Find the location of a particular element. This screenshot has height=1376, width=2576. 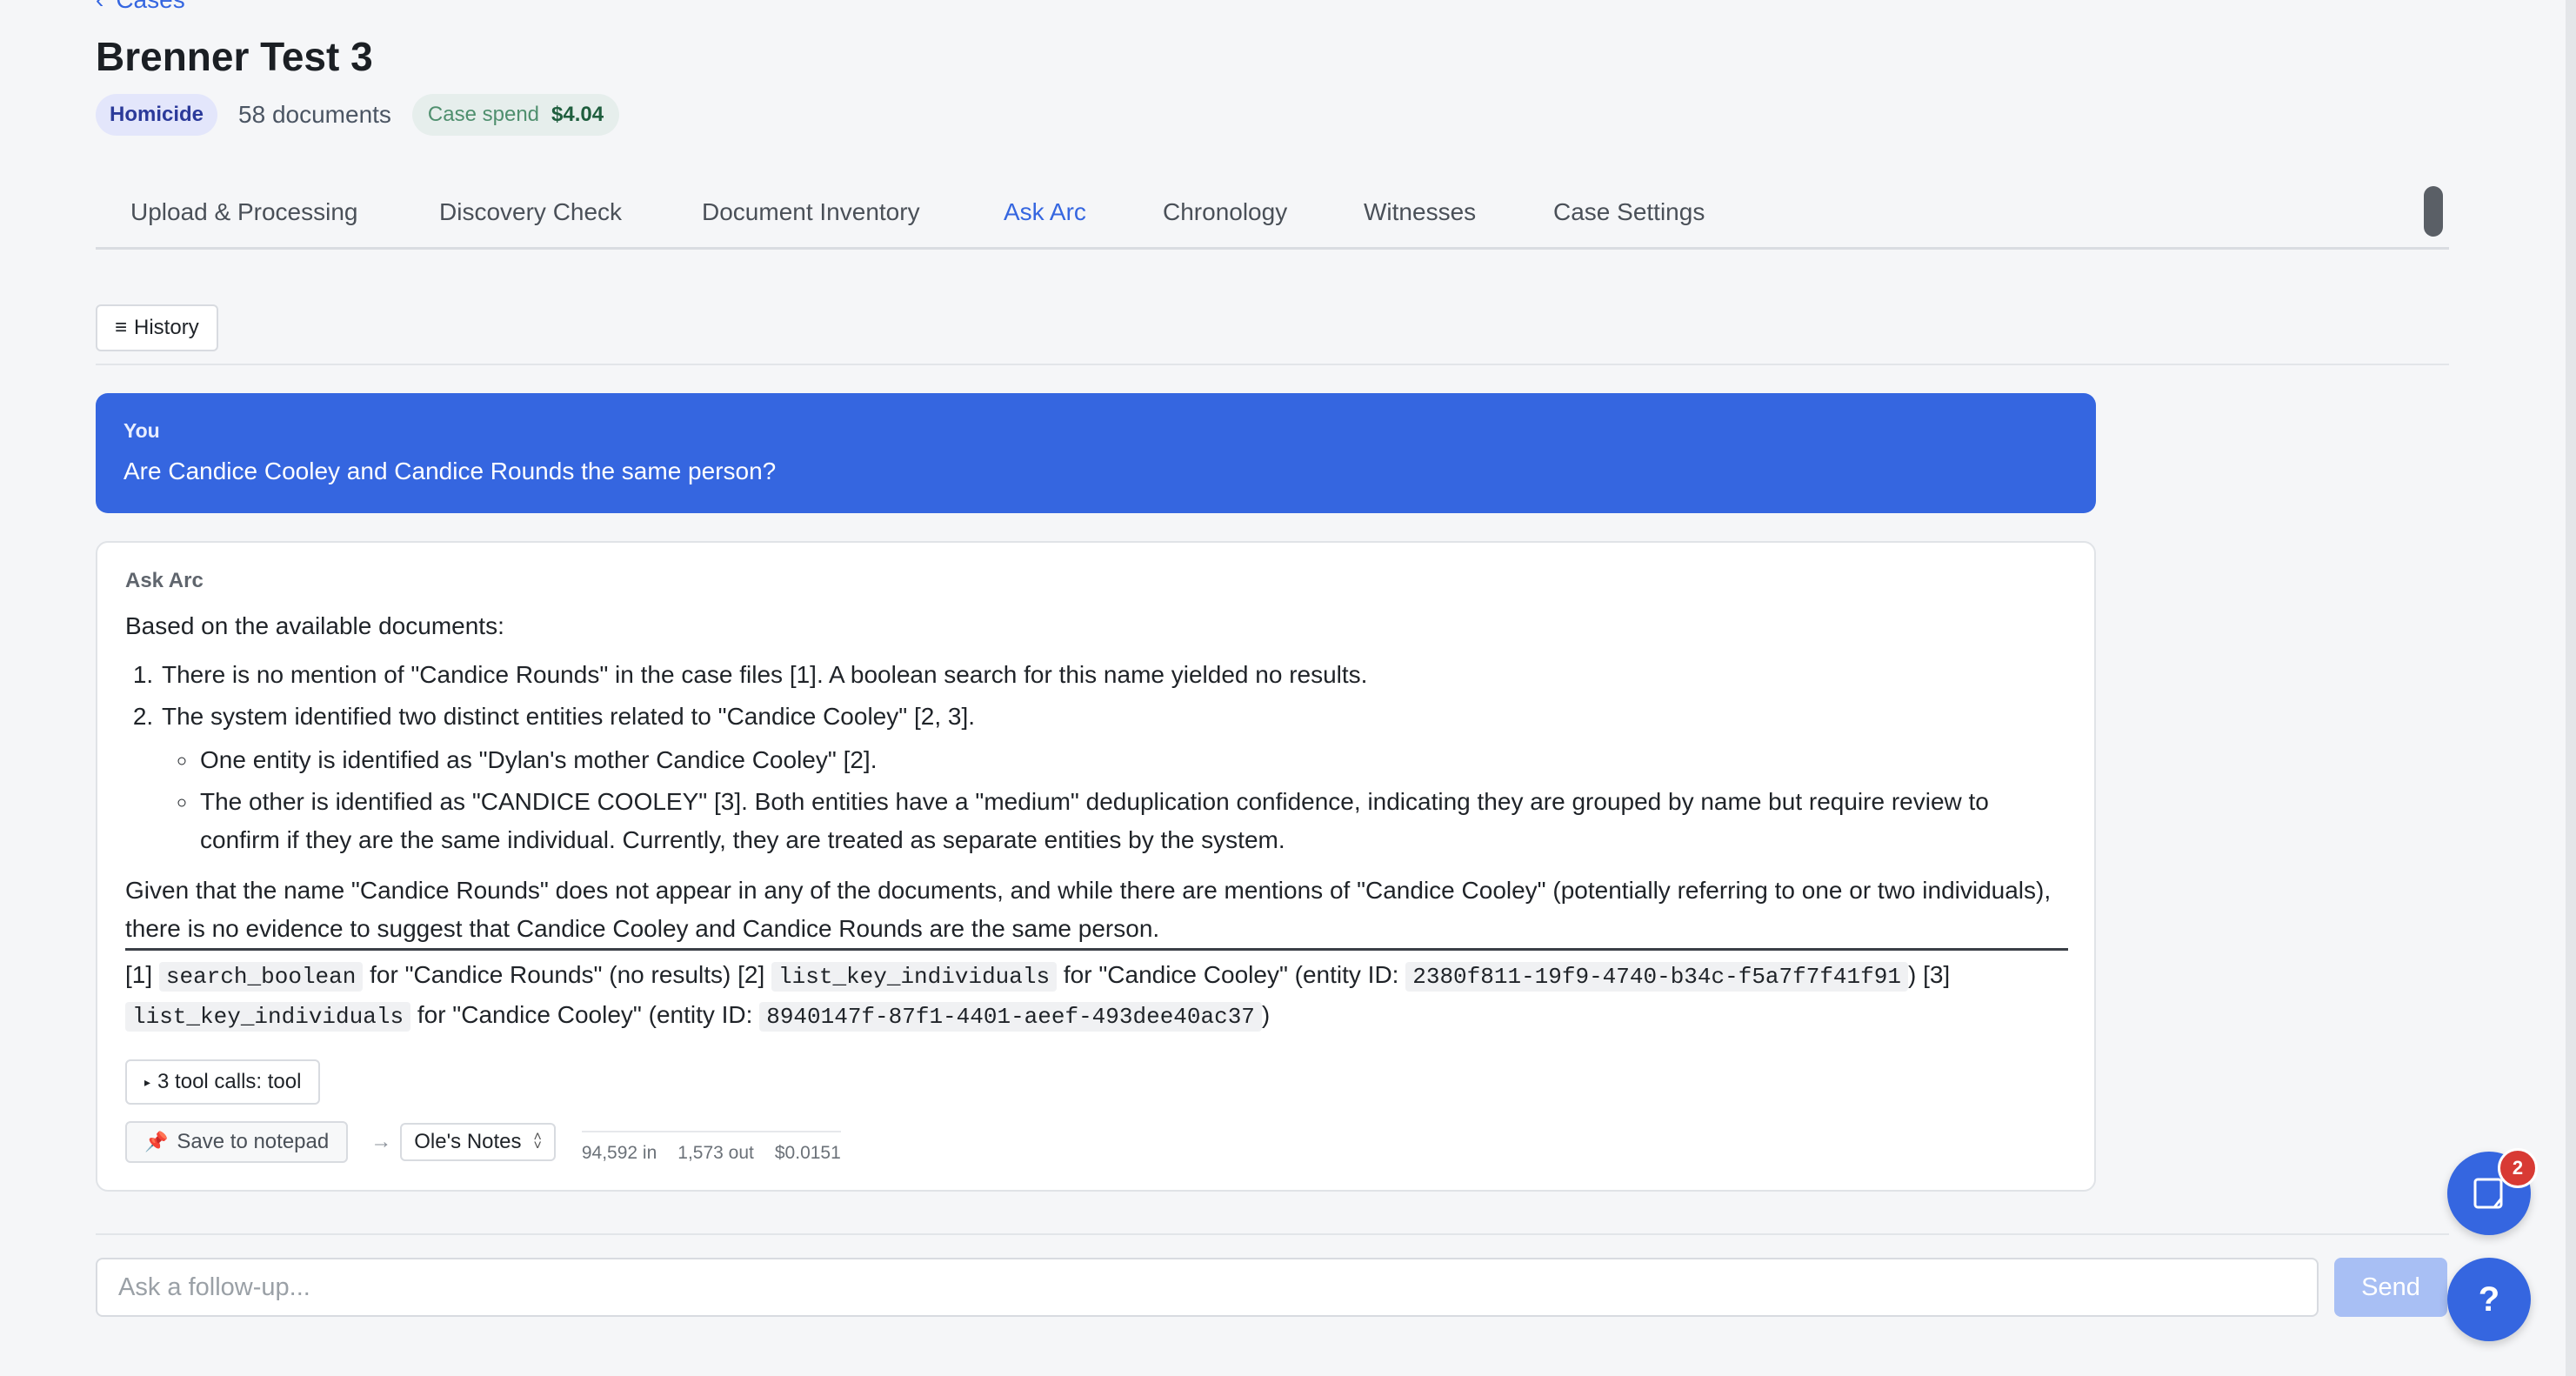

case-spend-value: $4.04 is located at coordinates (577, 114).